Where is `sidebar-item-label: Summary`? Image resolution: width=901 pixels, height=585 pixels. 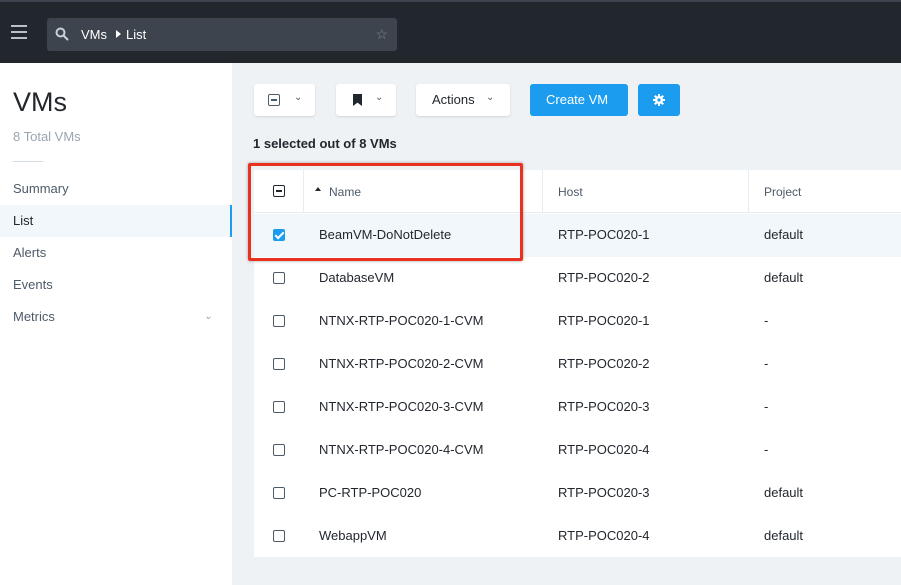
sidebar-item-label: Summary is located at coordinates (41, 188).